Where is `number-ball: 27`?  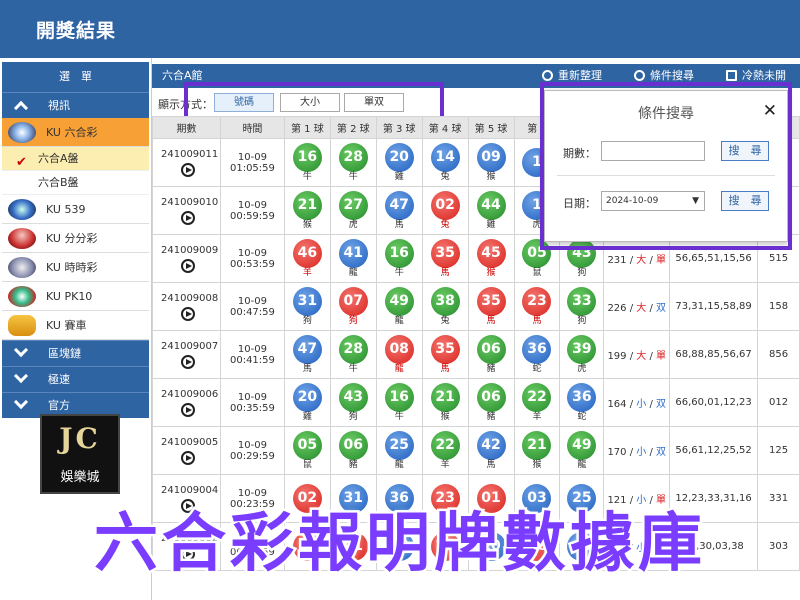
number-ball: 27 is located at coordinates (353, 205).